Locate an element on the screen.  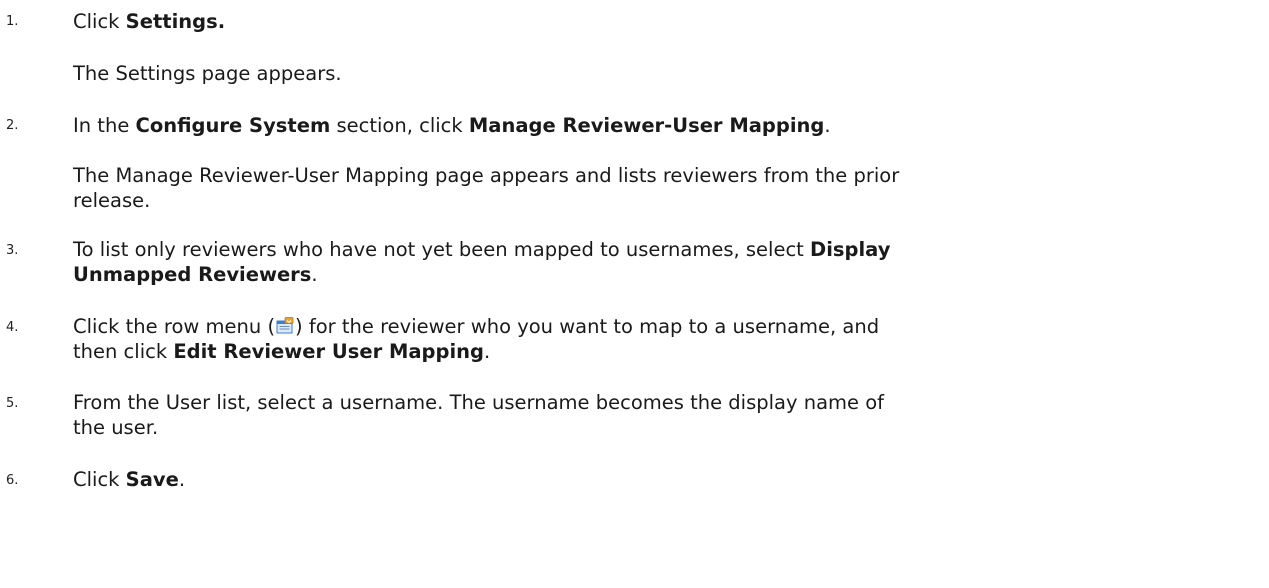
step-instruction: Click Save. is located at coordinates (129, 479).